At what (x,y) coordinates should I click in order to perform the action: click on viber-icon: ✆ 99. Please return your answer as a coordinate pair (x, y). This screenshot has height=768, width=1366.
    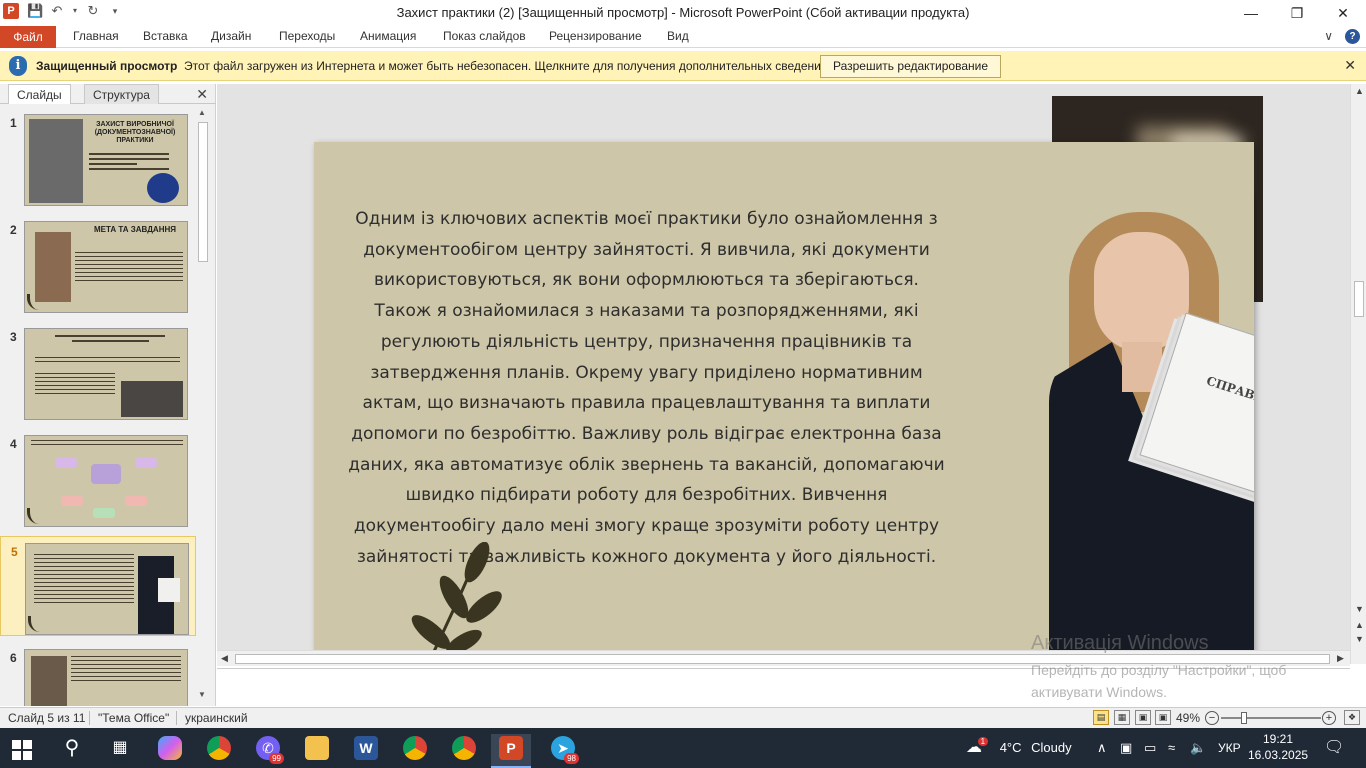
    Looking at the image, I should click on (268, 751).